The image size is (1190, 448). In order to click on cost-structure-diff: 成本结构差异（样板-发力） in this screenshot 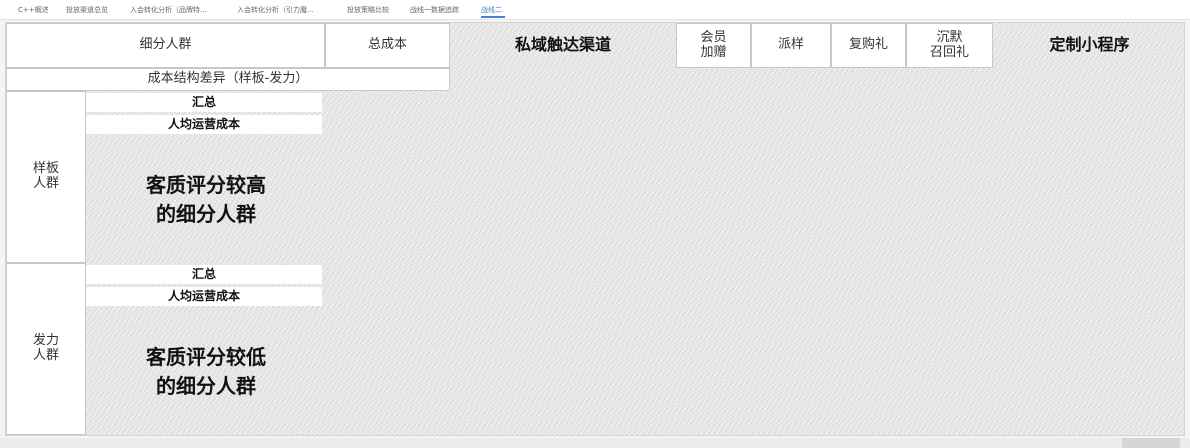, I will do `click(228, 79)`.